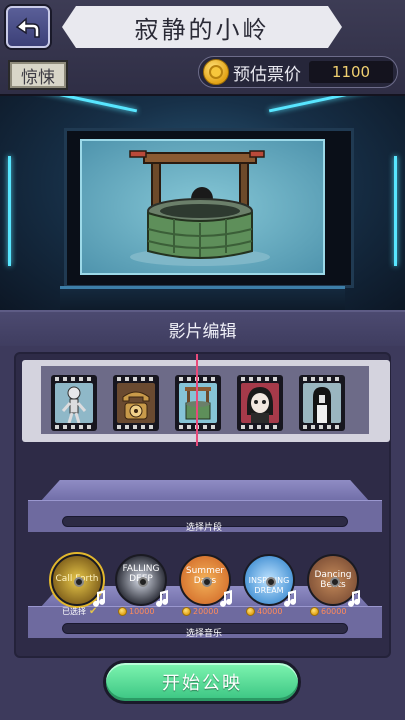 The image size is (405, 720). What do you see at coordinates (202, 682) in the screenshot?
I see `start-screening-button: 开始公映` at bounding box center [202, 682].